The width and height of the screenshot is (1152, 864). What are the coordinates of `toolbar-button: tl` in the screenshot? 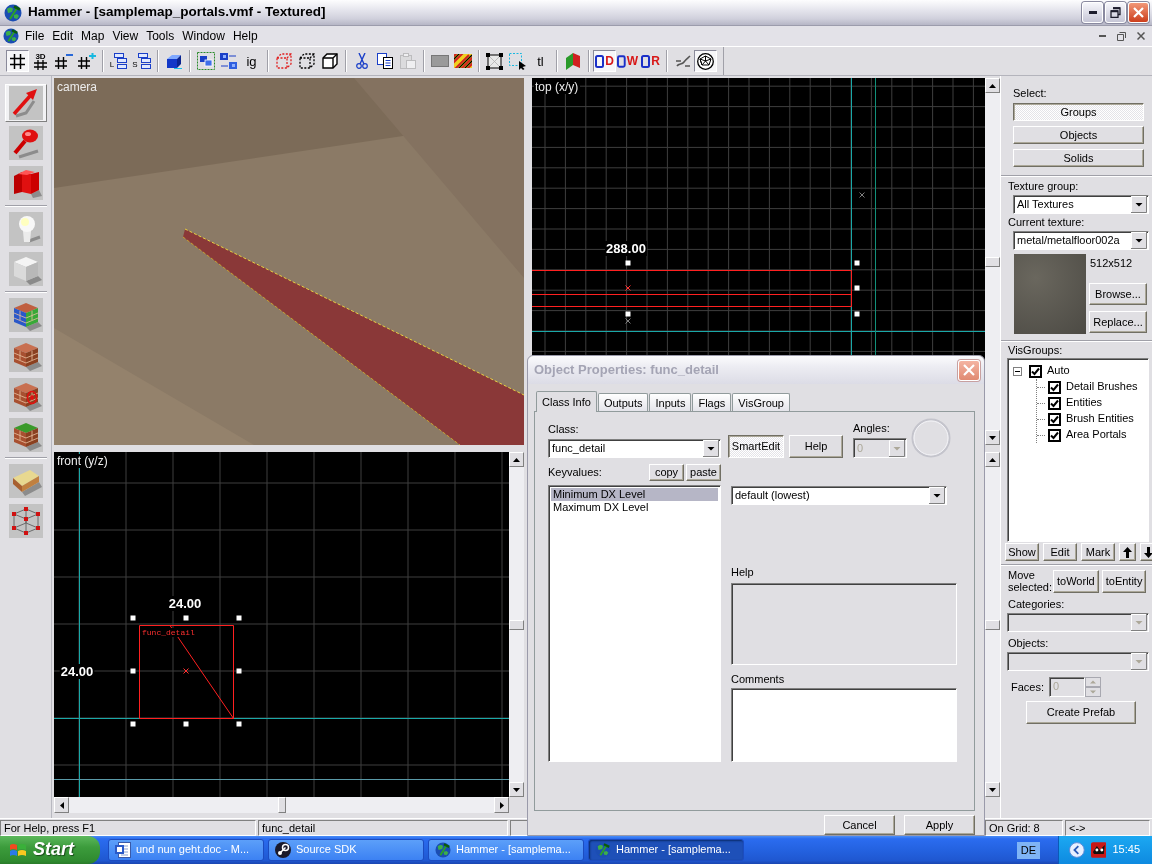 It's located at (540, 61).